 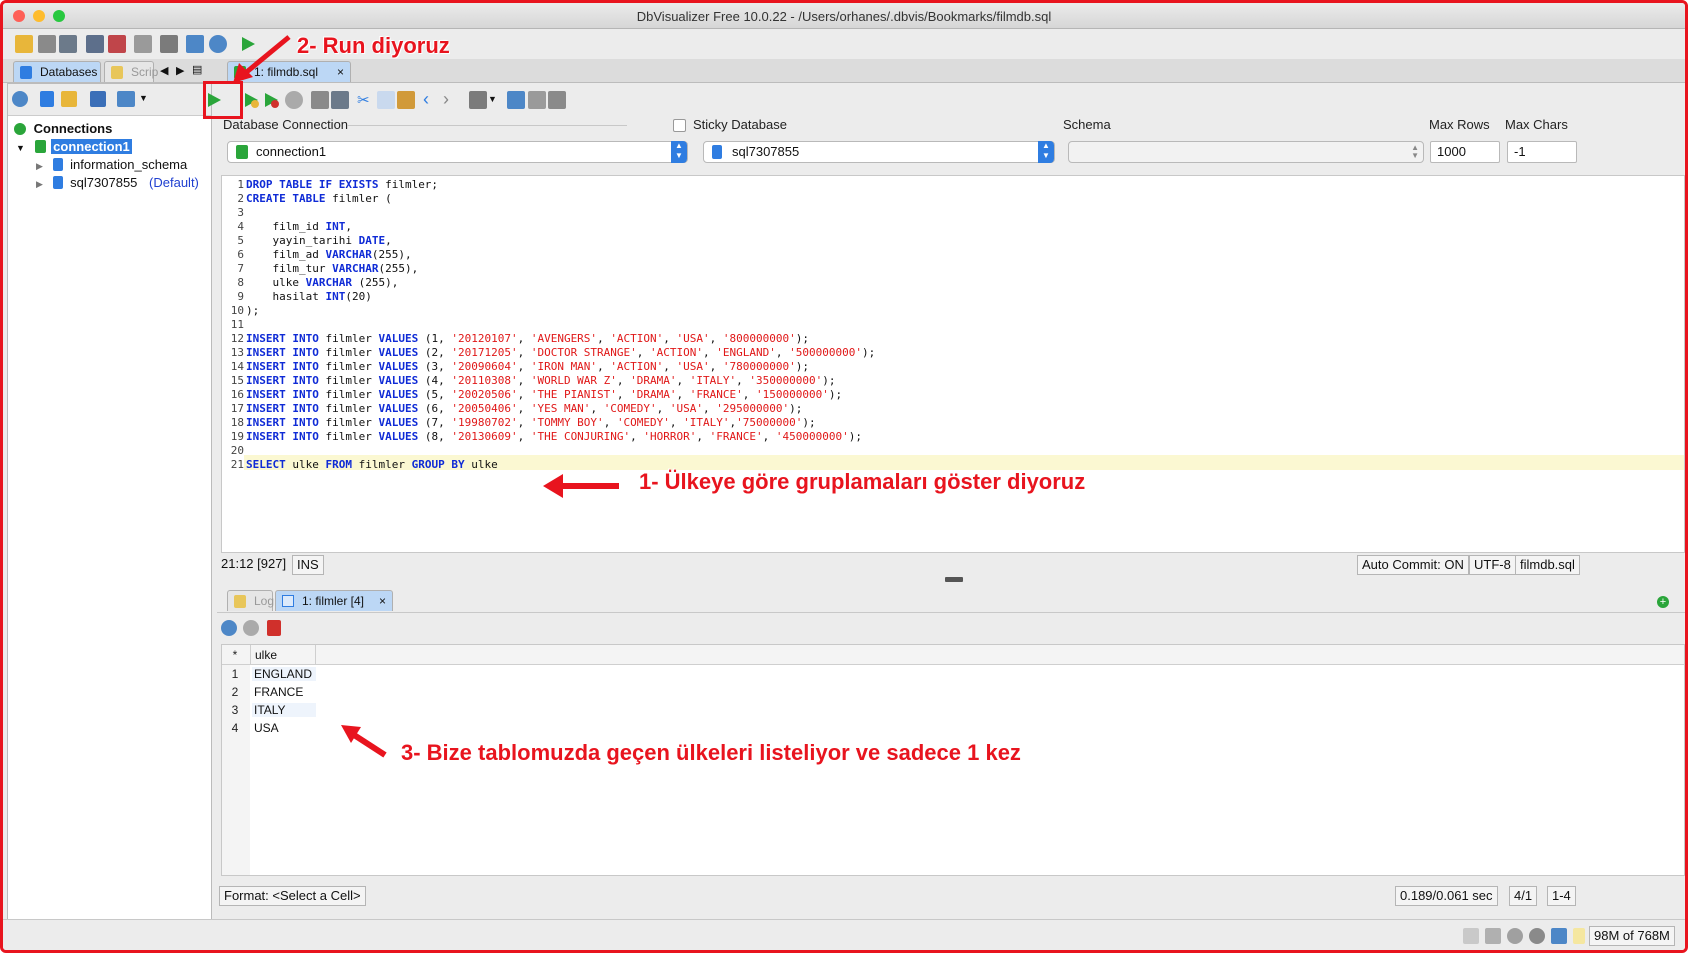 I want to click on copy-icon, so click(x=386, y=100).